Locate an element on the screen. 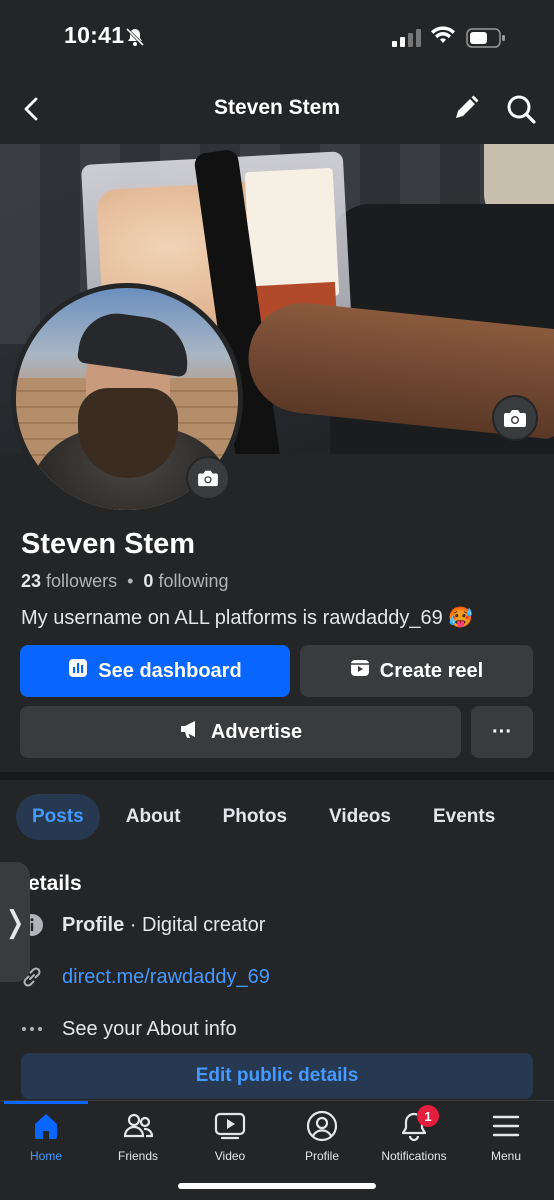  nav-video: Video is located at coordinates (230, 1136).